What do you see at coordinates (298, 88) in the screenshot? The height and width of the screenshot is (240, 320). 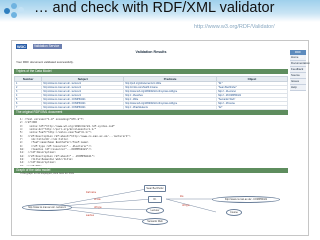 I see `sidebar-item: Help` at bounding box center [298, 88].